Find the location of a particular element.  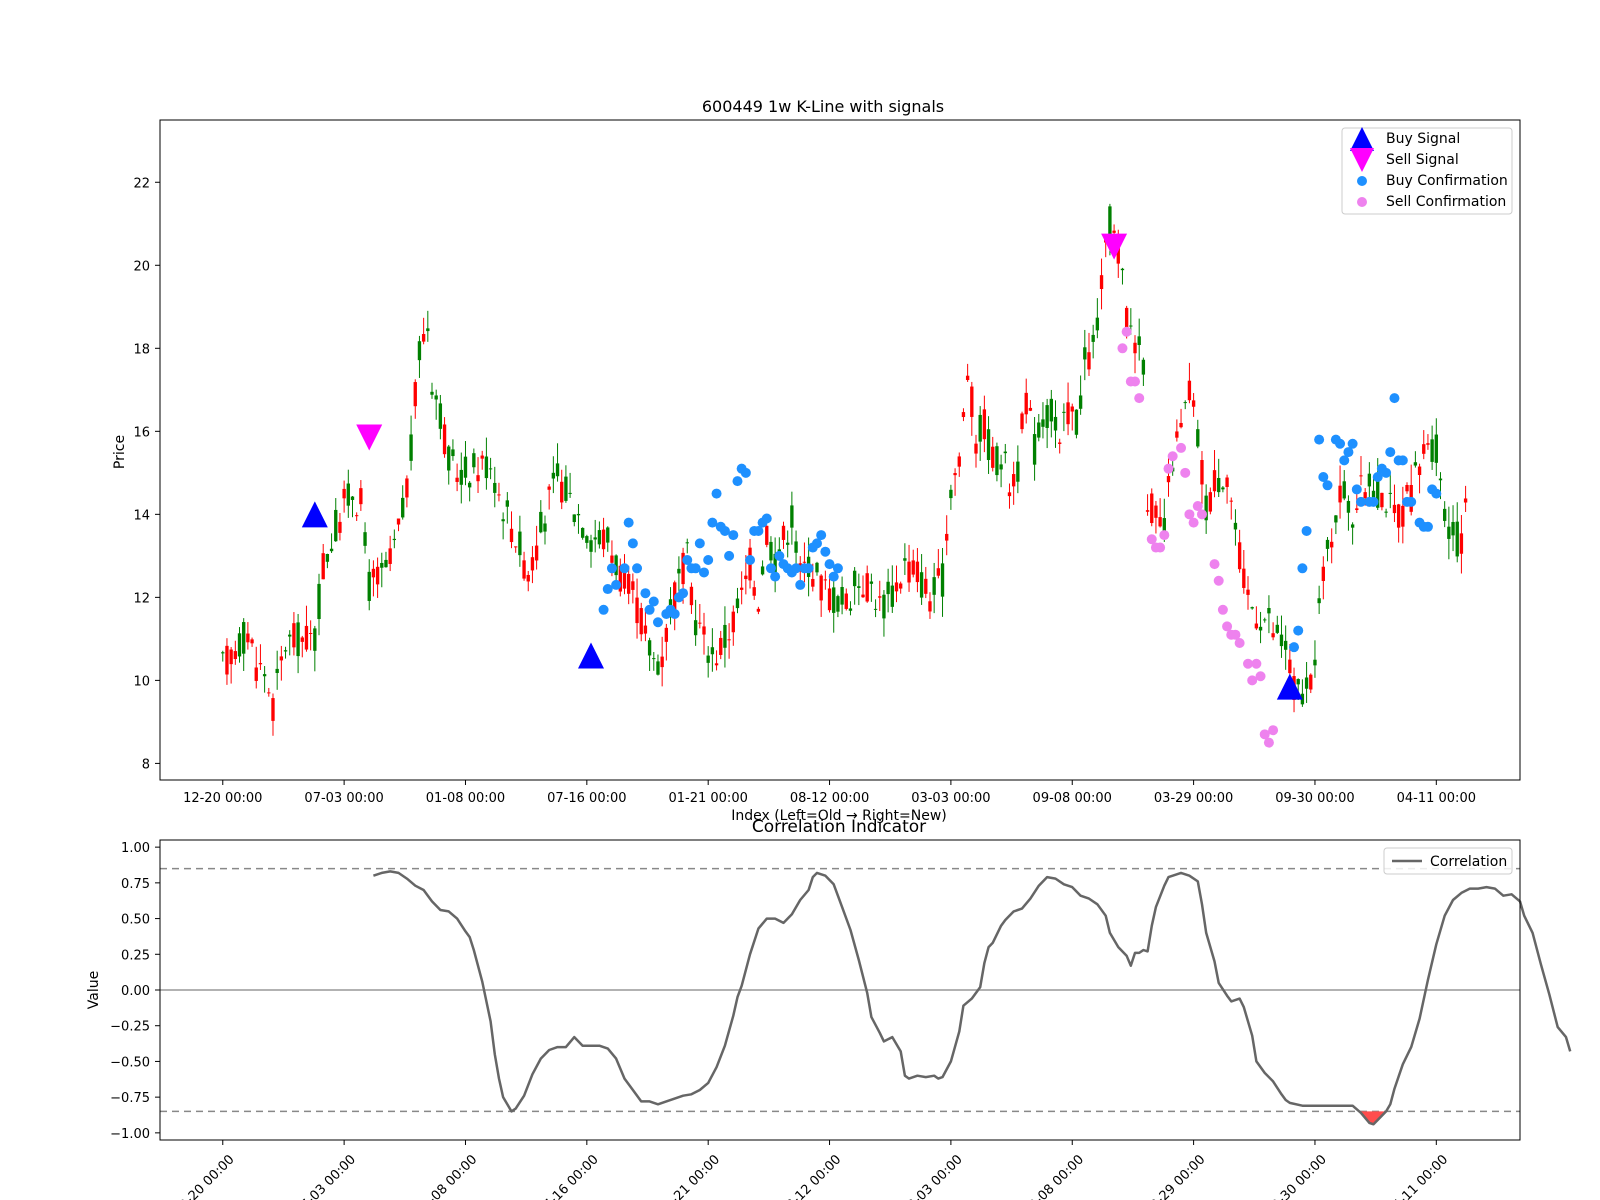

x-tick-label: 03-29 00:00 is located at coordinates (1175, 1176).